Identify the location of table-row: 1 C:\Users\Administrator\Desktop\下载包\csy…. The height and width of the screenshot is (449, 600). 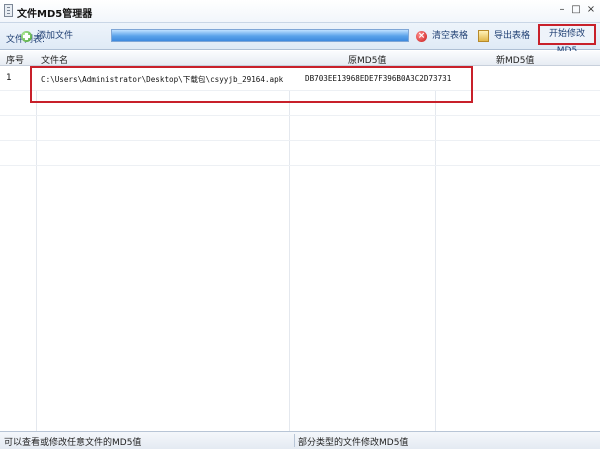
(300, 78).